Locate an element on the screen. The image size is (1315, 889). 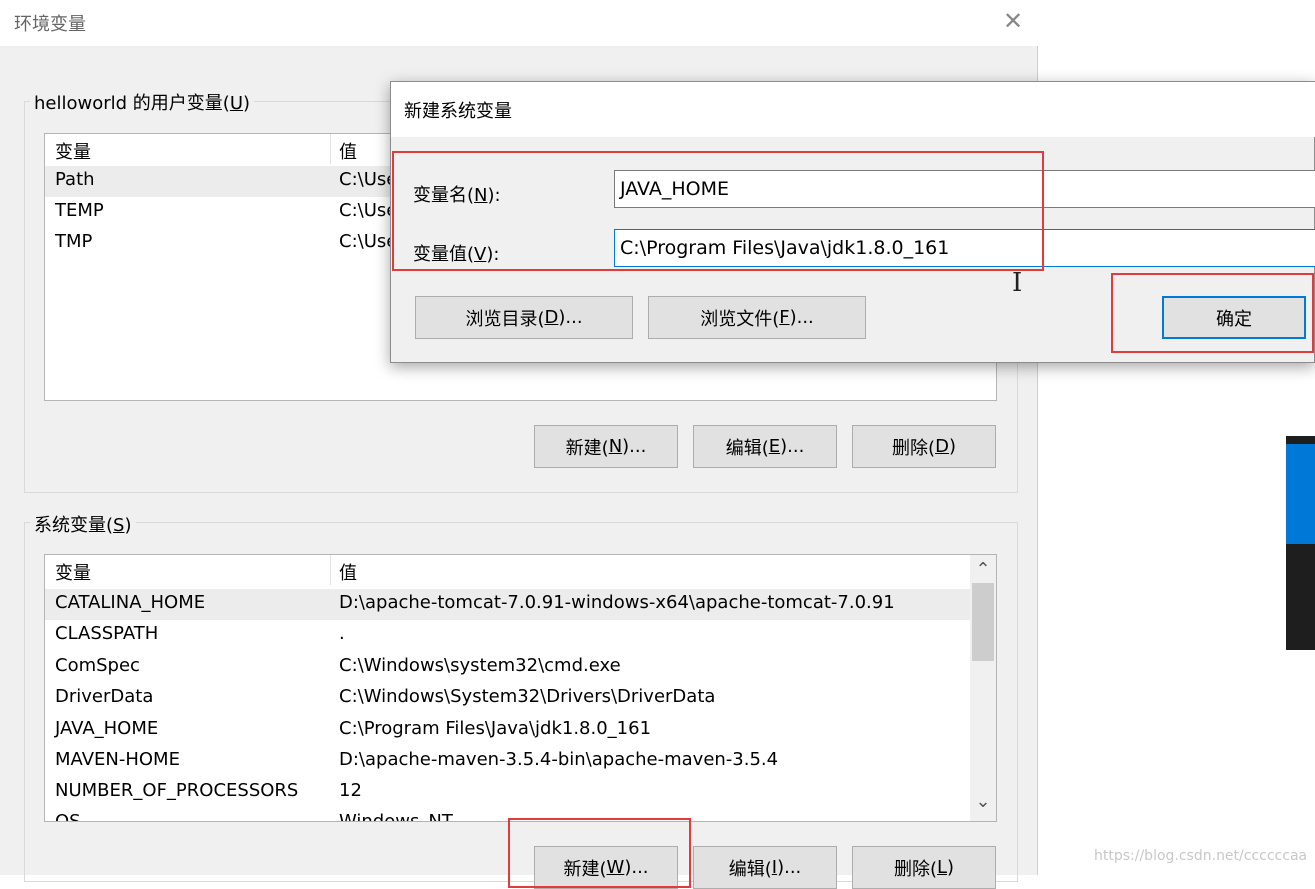
system-variables-label: 系统变量(S) is located at coordinates (83, 524).